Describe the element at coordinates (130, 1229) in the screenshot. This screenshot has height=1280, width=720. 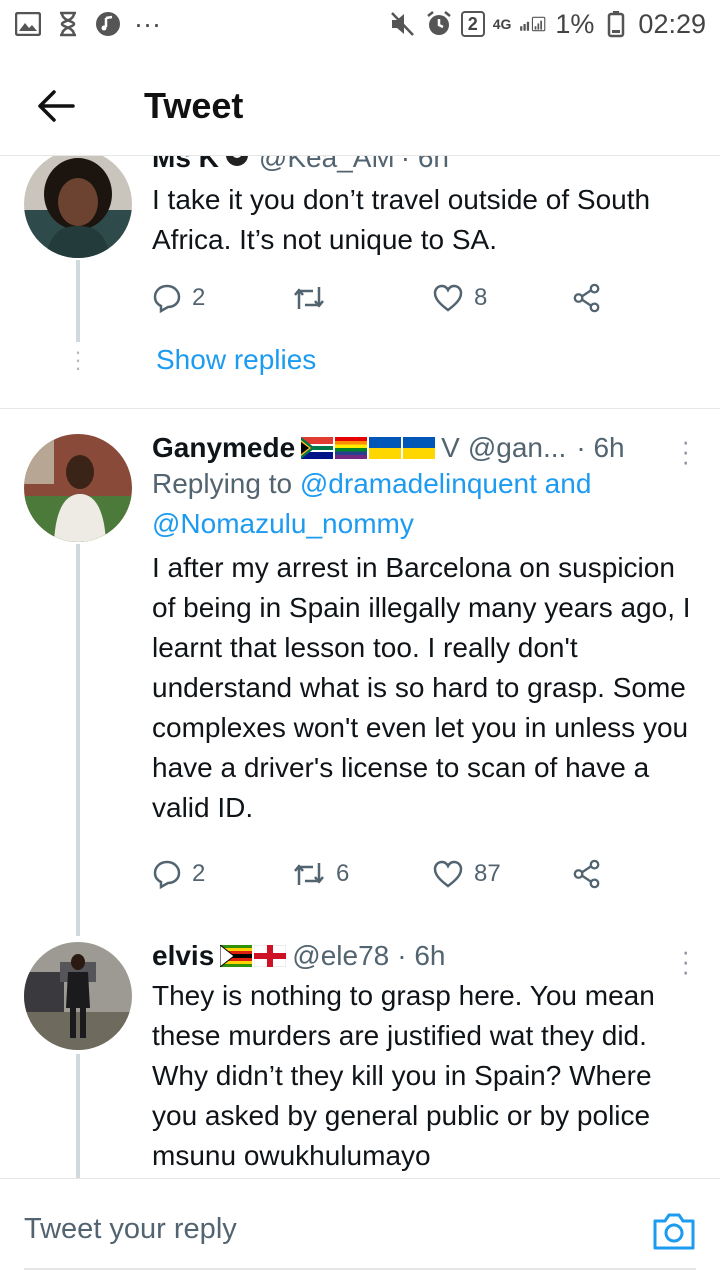
I see `reply-input: Tweet your reply` at that location.